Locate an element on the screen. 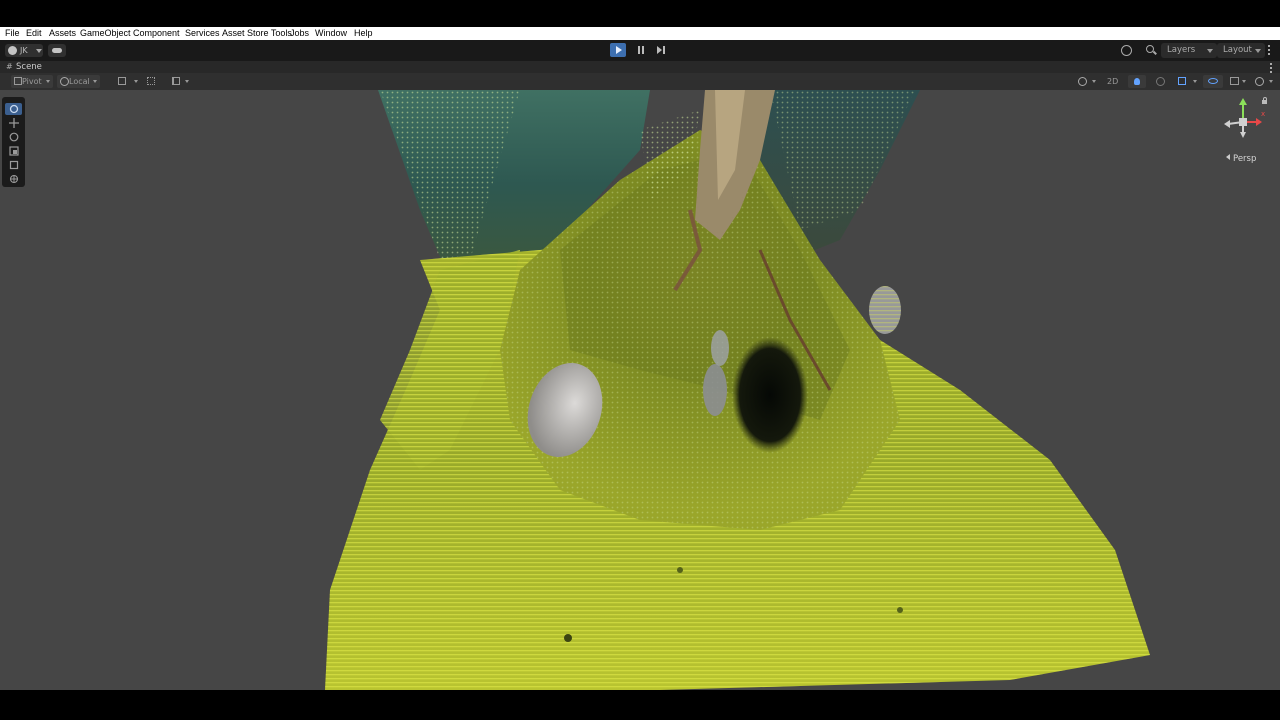 Image resolution: width=1280 pixels, height=720 pixels. local-icon is located at coordinates (64, 81).